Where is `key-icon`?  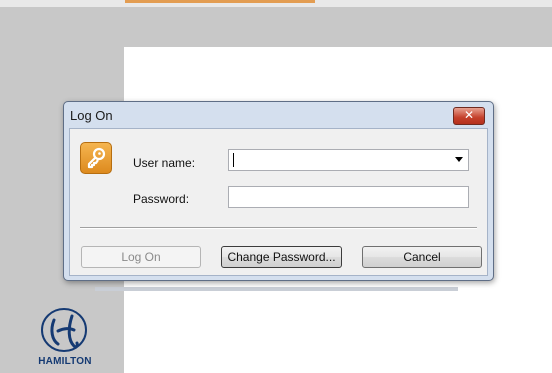
key-icon is located at coordinates (96, 158).